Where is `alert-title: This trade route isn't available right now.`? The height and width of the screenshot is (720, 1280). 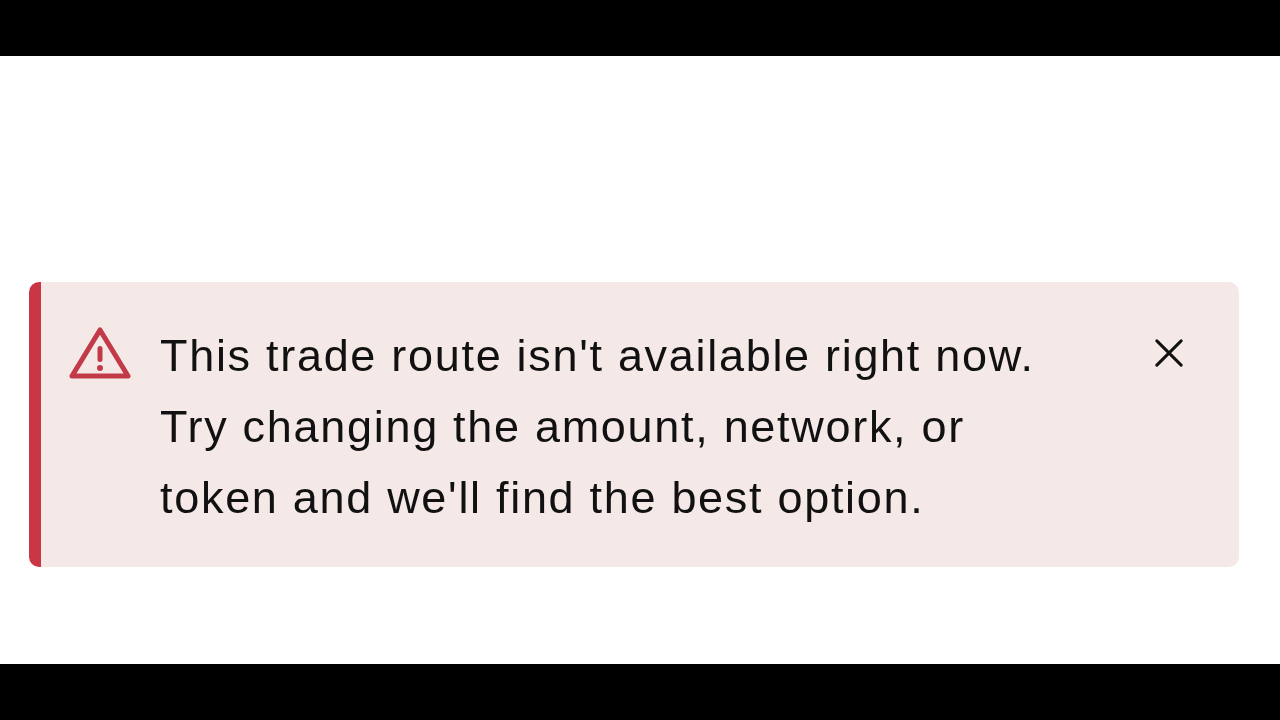 alert-title: This trade route isn't available right now. is located at coordinates (598, 356).